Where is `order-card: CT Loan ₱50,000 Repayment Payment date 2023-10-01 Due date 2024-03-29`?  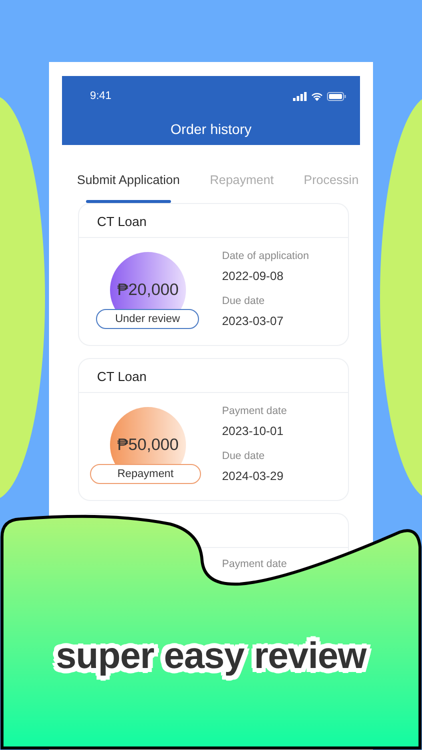
order-card: CT Loan ₱50,000 Repayment Payment date 2023-10-01 Due date 2024-03-29 is located at coordinates (213, 429).